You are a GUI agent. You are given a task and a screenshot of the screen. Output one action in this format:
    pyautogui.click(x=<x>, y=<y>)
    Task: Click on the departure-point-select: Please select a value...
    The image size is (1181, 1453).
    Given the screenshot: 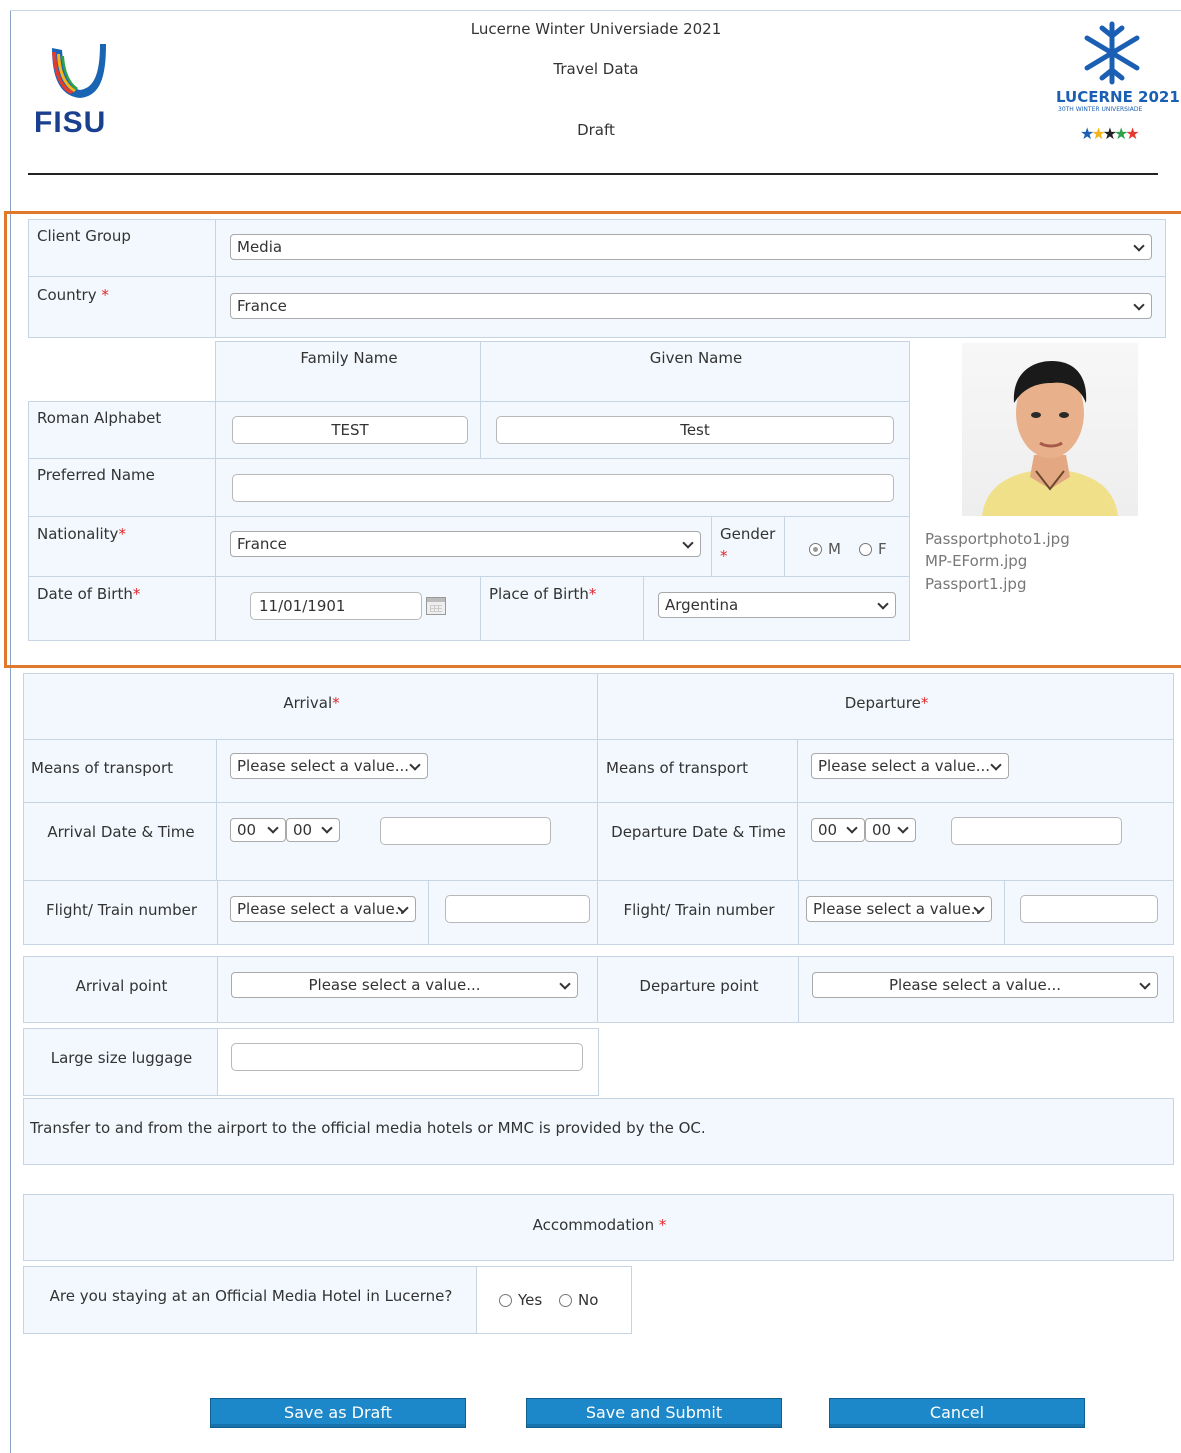 What is the action you would take?
    pyautogui.click(x=985, y=985)
    